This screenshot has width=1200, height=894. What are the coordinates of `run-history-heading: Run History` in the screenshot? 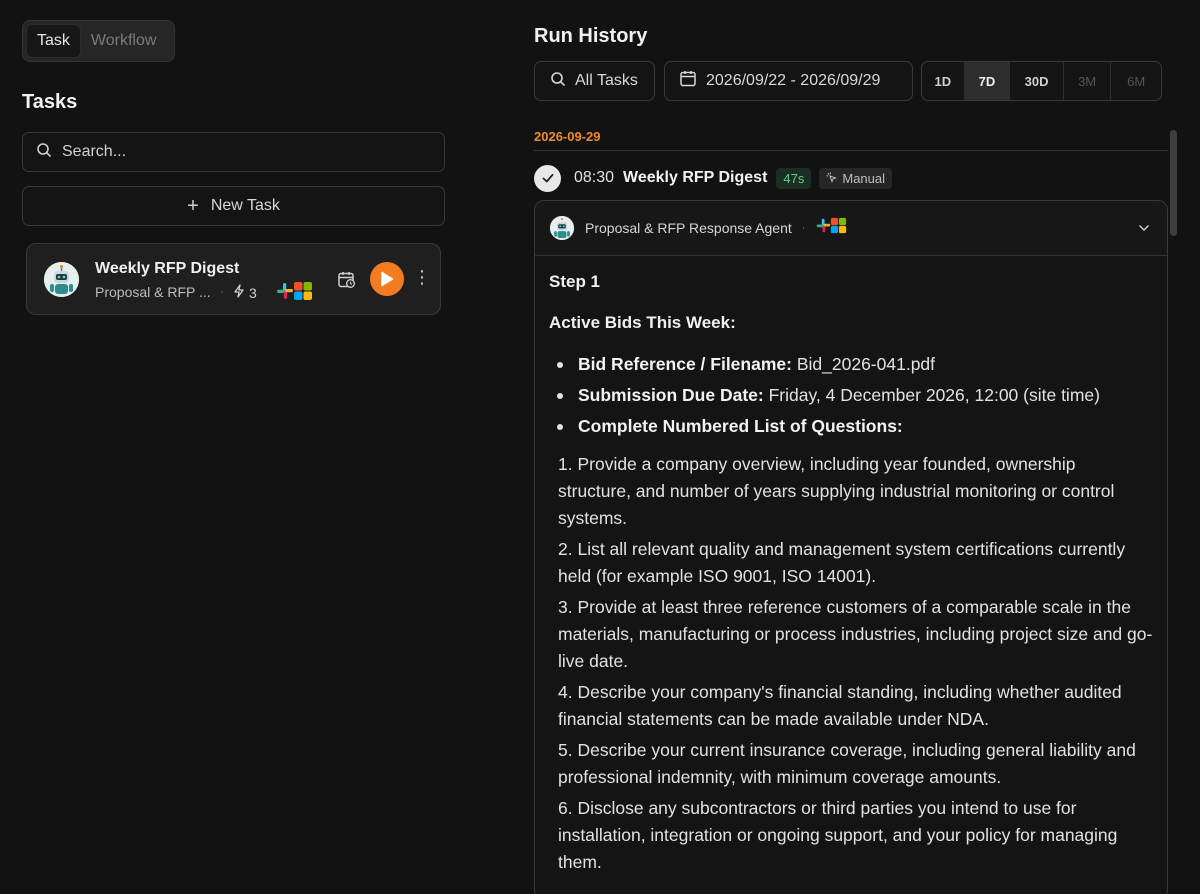 It's located at (591, 36).